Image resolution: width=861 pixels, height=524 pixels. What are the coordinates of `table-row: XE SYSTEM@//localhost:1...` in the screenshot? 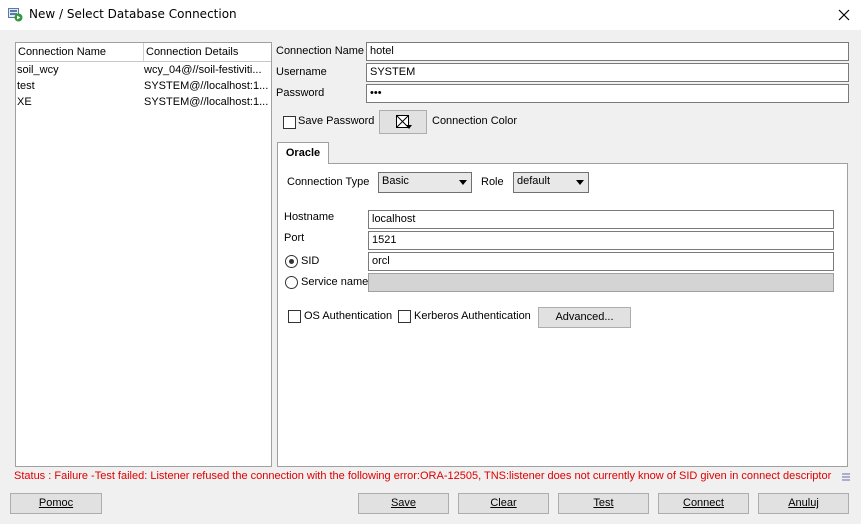 It's located at (143, 103).